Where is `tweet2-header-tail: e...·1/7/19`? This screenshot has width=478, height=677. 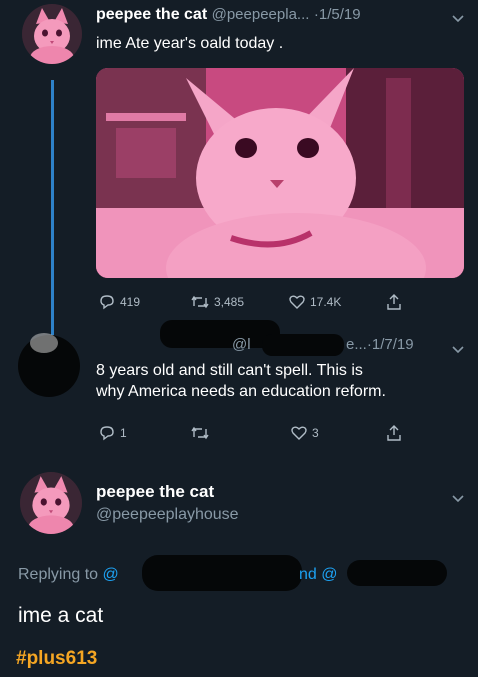
tweet2-header-tail: e...·1/7/19 is located at coordinates (380, 345).